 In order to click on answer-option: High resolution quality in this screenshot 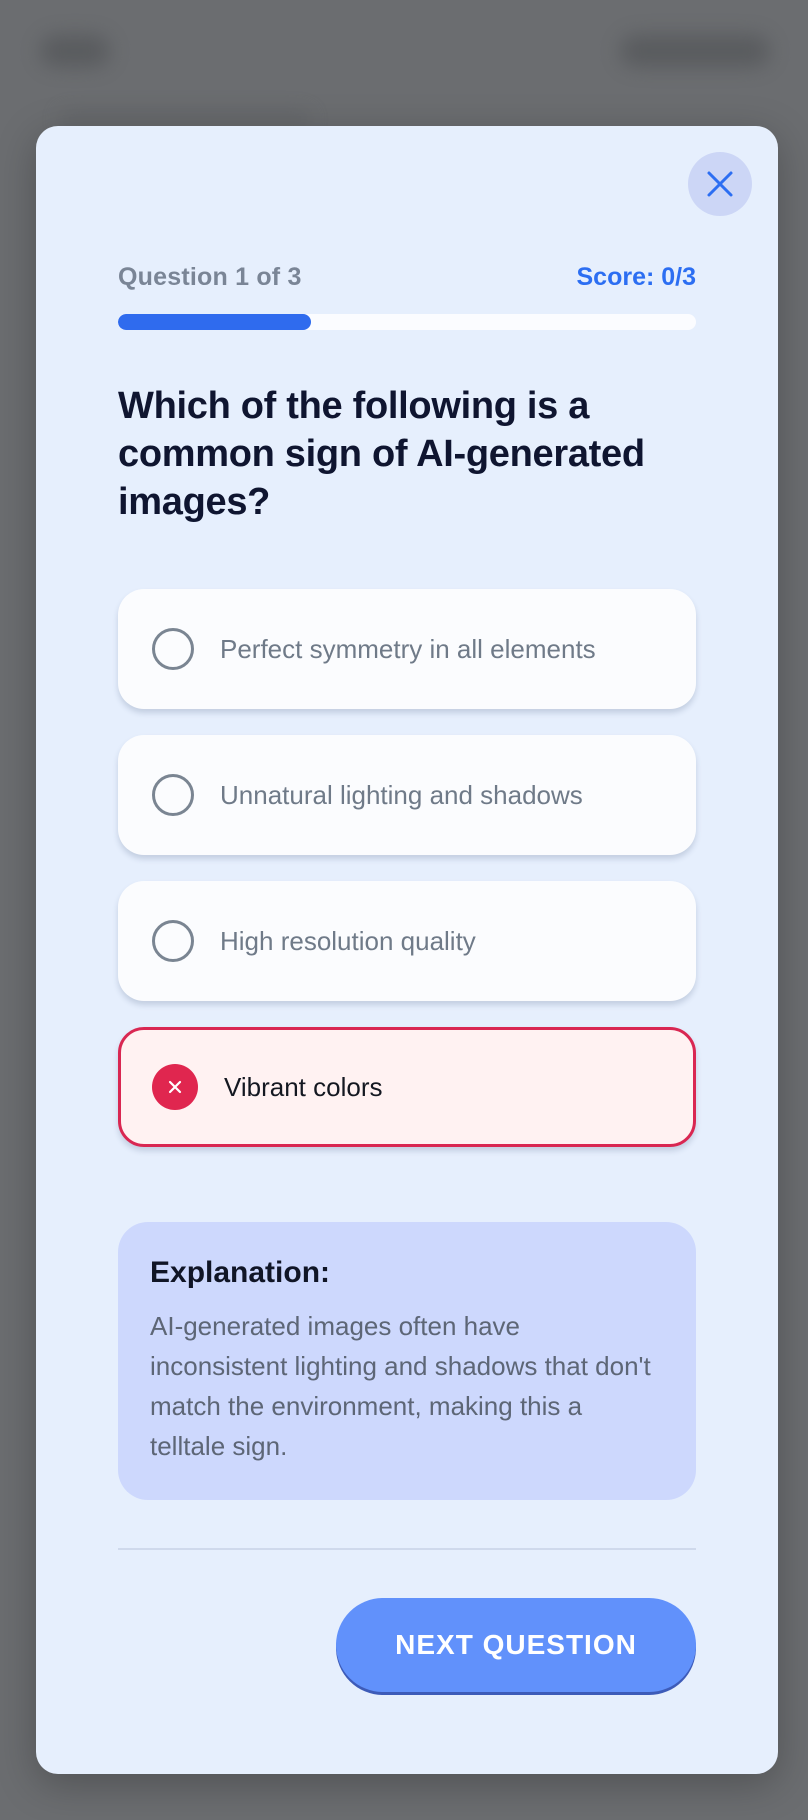, I will do `click(407, 941)`.